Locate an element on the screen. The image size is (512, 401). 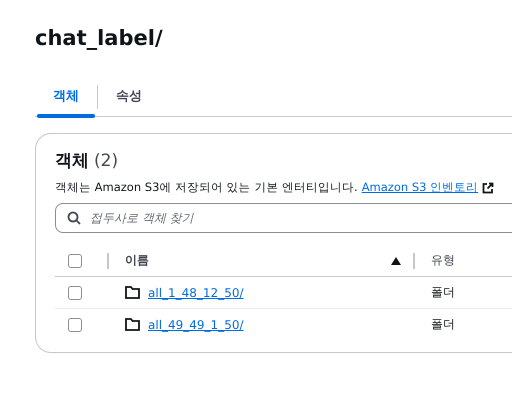
column-header: 이름 is located at coordinates (137, 260).